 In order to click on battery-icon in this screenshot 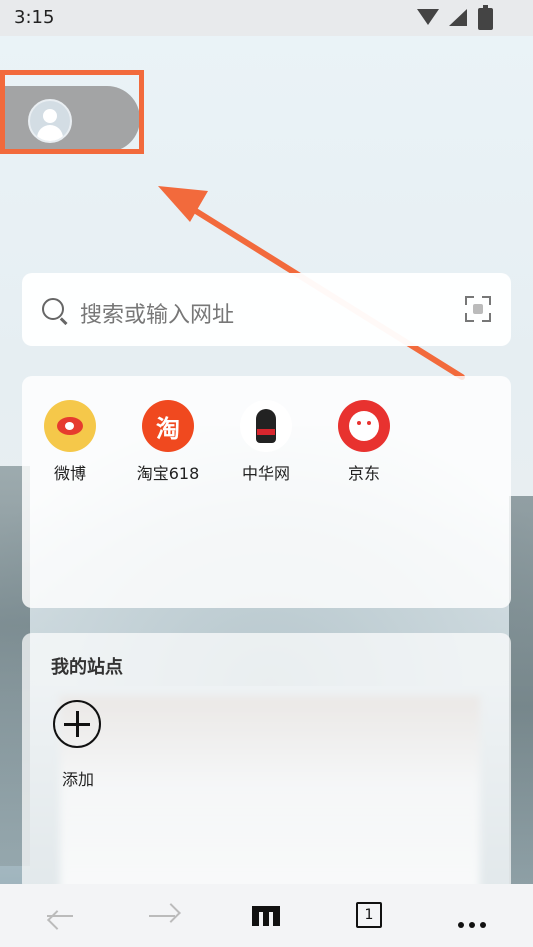, I will do `click(485, 17)`.